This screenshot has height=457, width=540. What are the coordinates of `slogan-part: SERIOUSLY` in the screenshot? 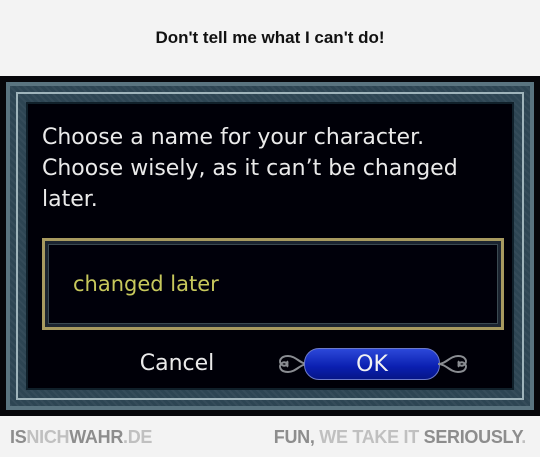 It's located at (472, 437).